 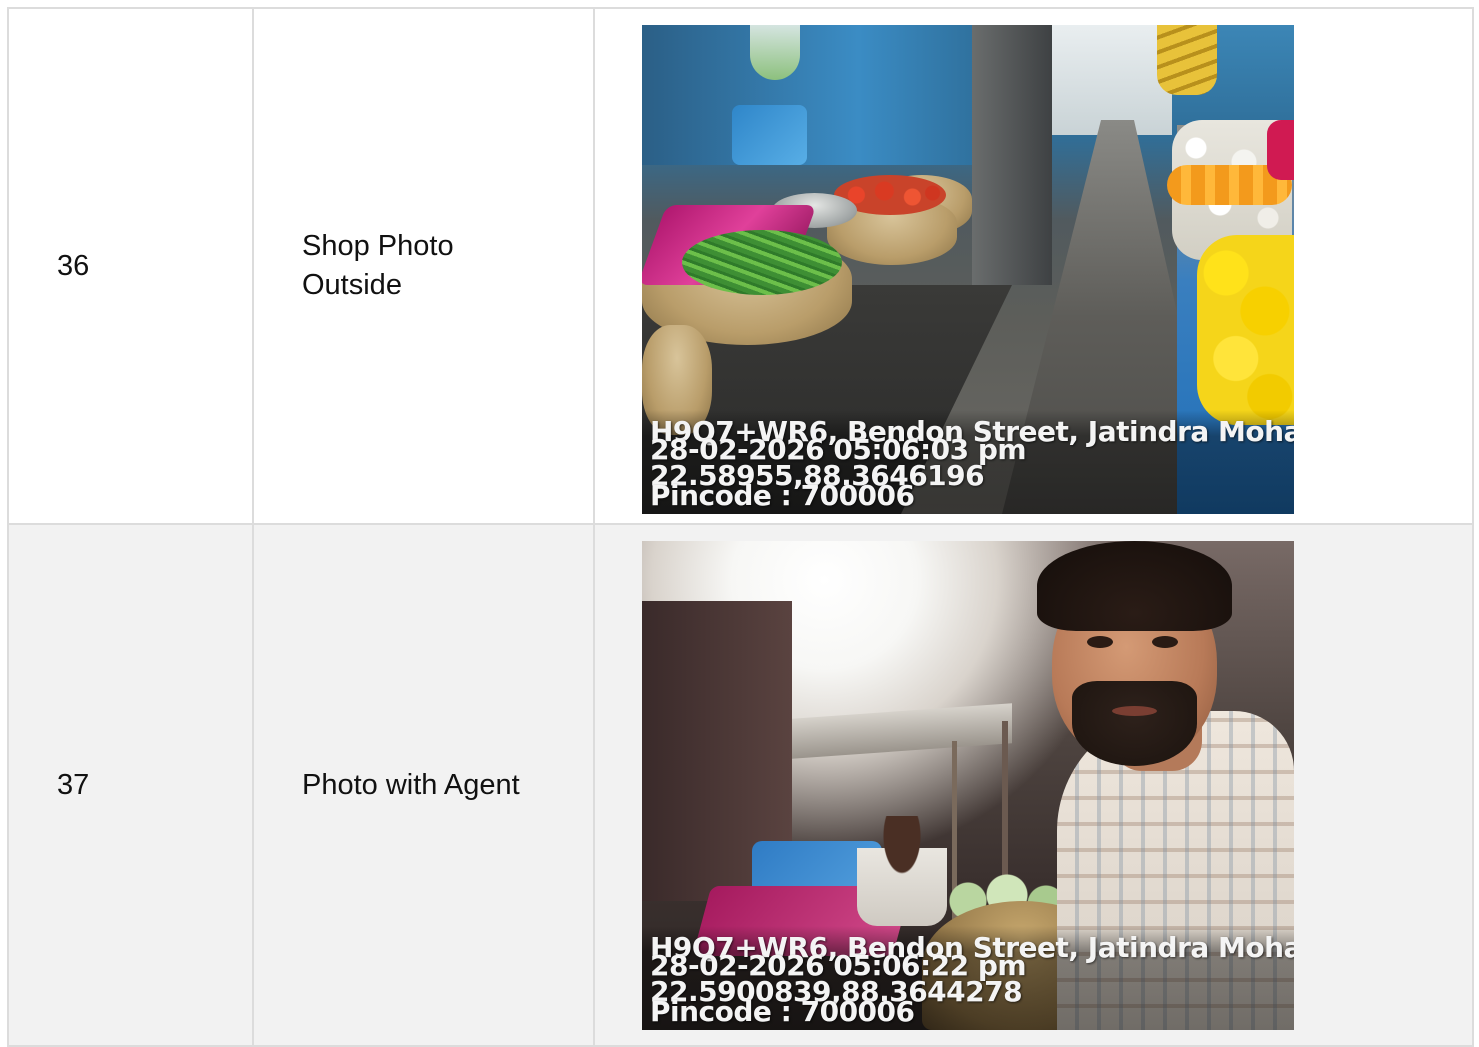 I want to click on agent-mouth, so click(x=1134, y=711).